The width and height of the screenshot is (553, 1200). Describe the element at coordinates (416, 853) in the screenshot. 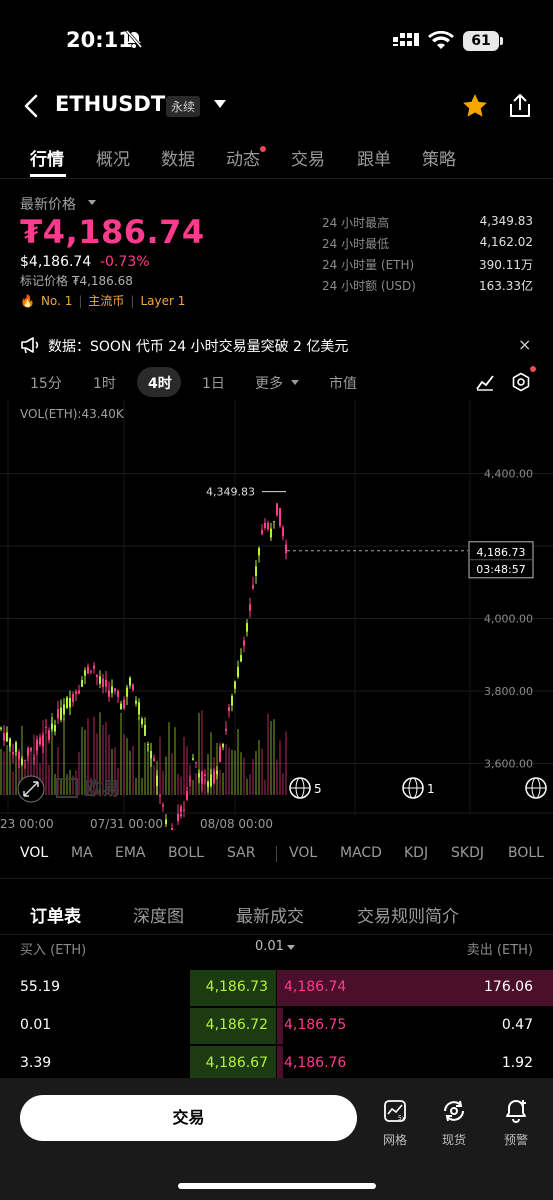

I see `indicator-kdj: KDJ` at that location.